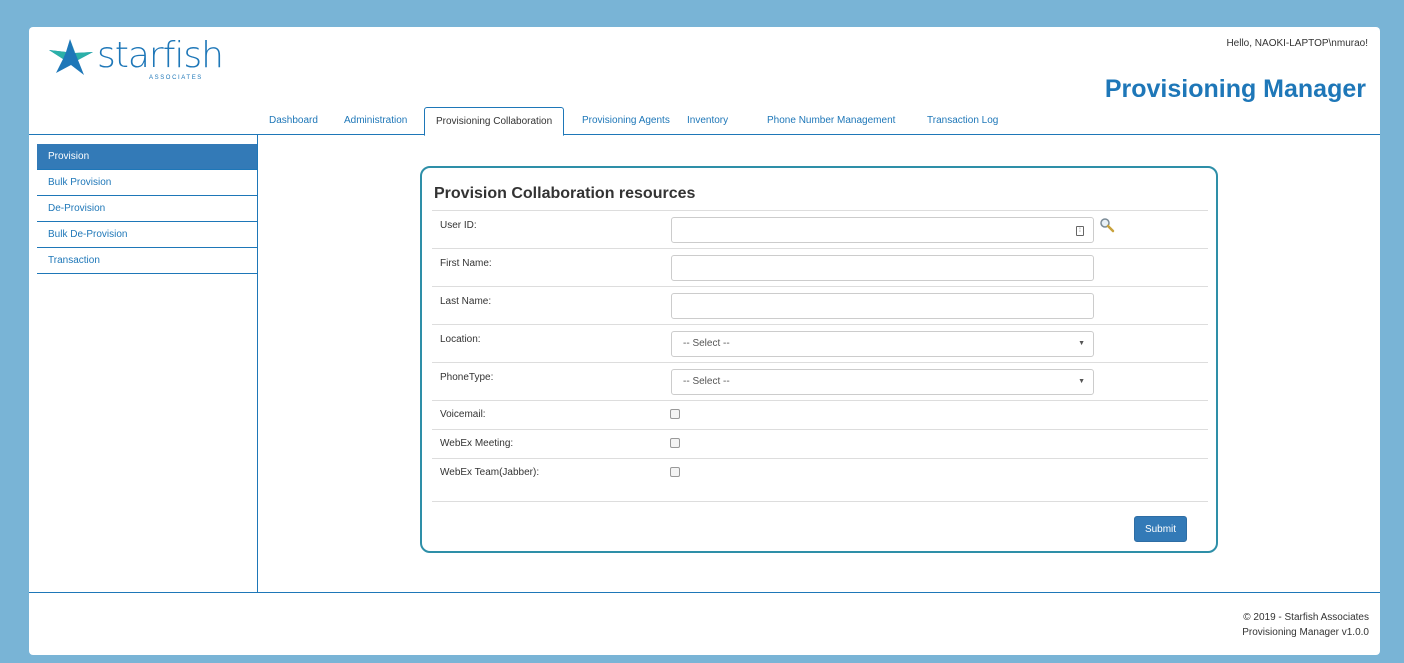 Image resolution: width=1404 pixels, height=663 pixels. What do you see at coordinates (820, 501) in the screenshot?
I see `form-divider` at bounding box center [820, 501].